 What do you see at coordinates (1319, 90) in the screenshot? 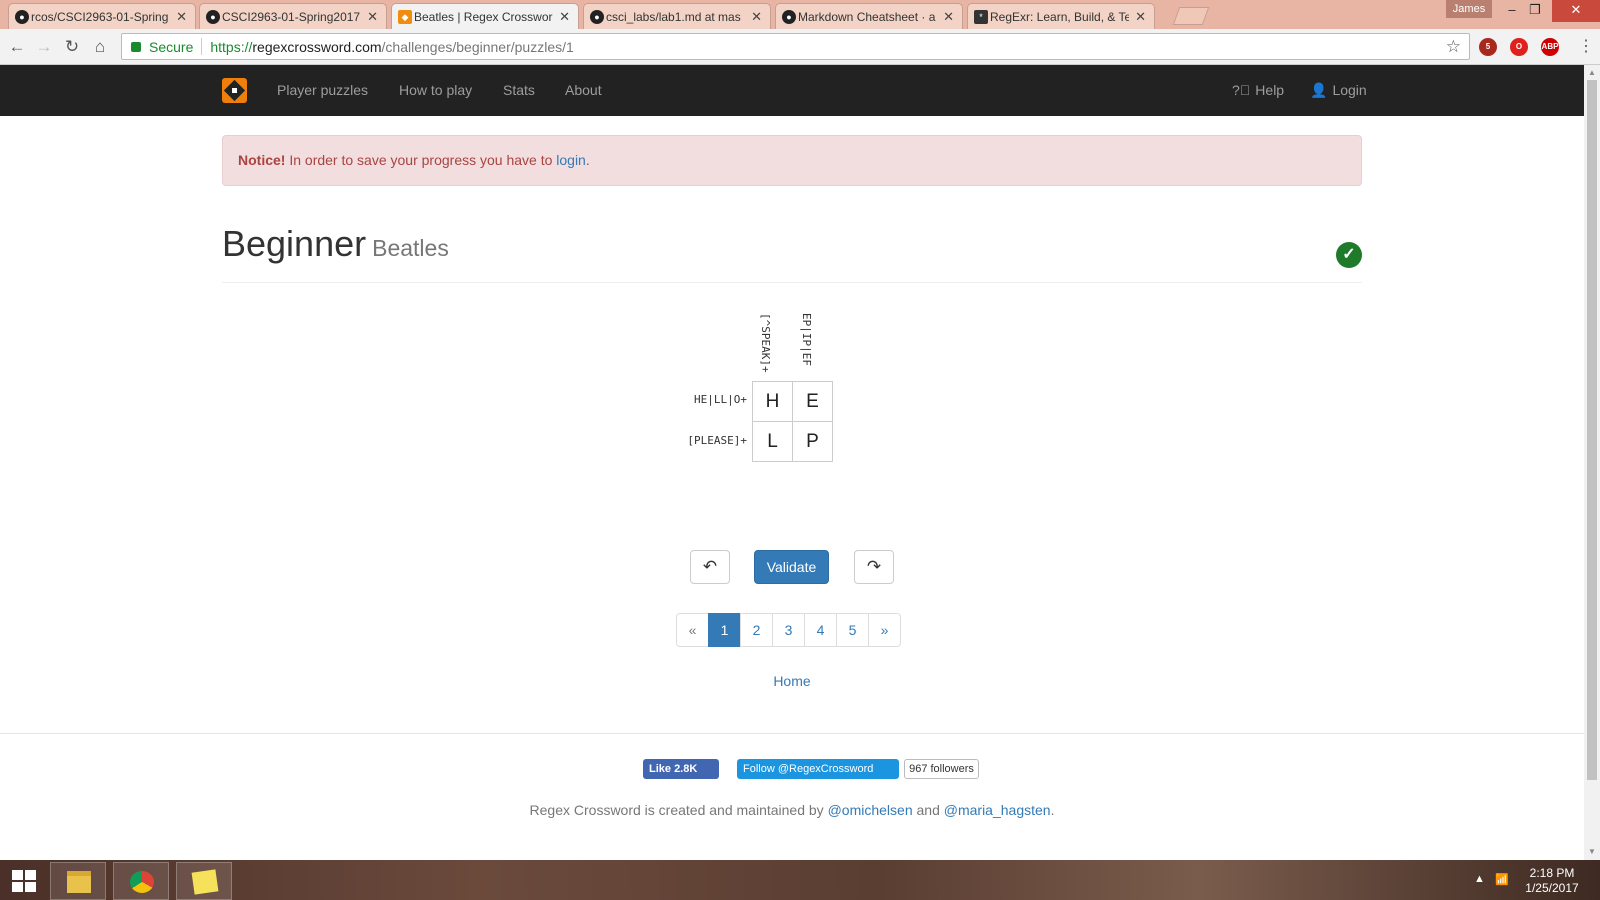
I see `user-icon: 👤` at bounding box center [1319, 90].